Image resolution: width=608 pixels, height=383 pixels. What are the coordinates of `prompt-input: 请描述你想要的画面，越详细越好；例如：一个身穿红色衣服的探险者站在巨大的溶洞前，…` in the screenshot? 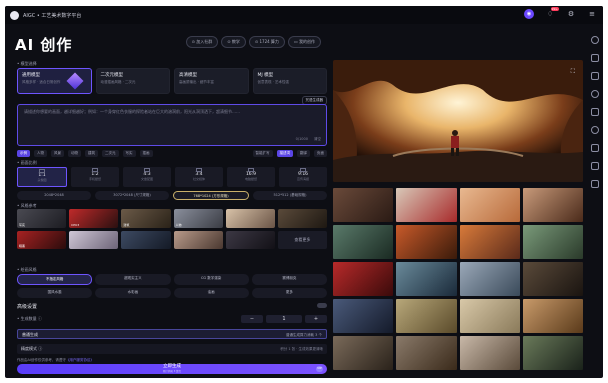 It's located at (172, 125).